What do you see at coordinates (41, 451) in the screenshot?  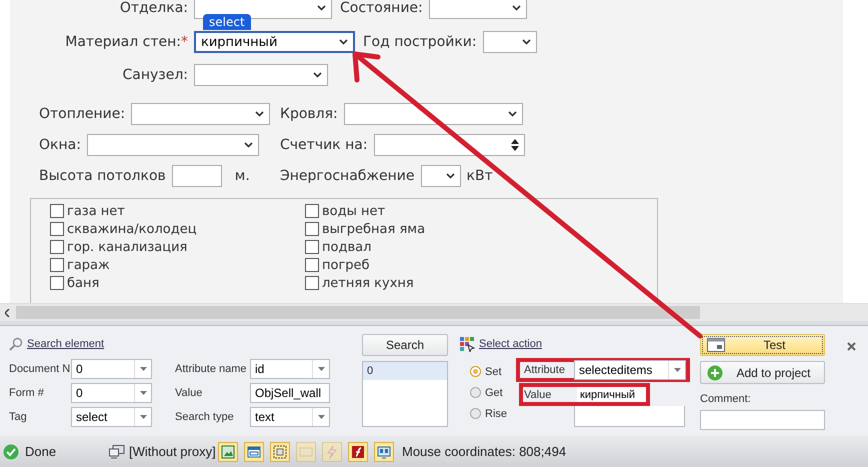 I see `status-text: Done` at bounding box center [41, 451].